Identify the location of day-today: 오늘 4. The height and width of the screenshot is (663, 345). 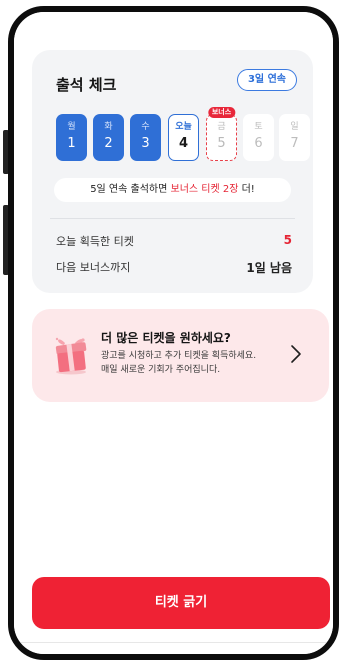
(183, 137).